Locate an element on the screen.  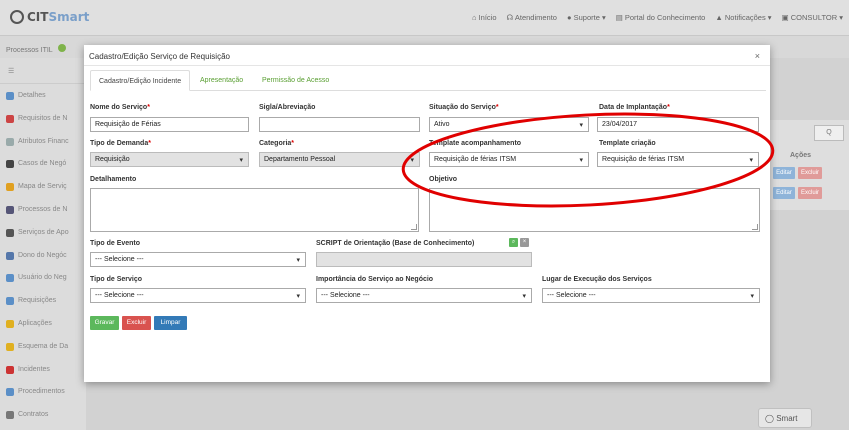
importancia-select: --- Selecione --- is located at coordinates (424, 295).